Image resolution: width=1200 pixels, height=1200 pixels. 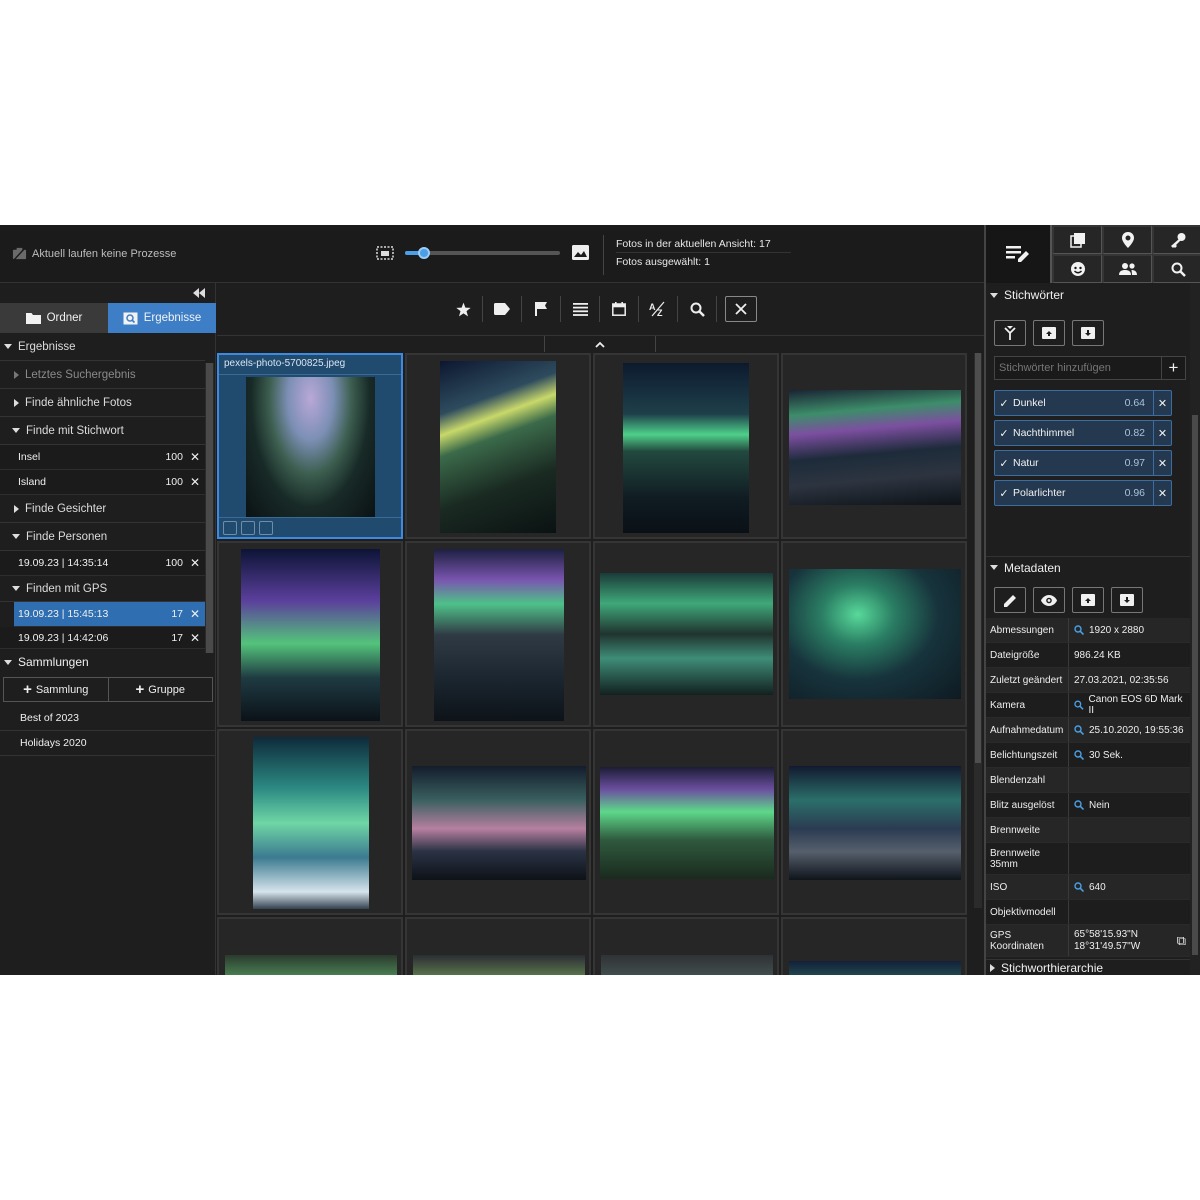 What do you see at coordinates (230, 528) in the screenshot?
I see `reject-icon` at bounding box center [230, 528].